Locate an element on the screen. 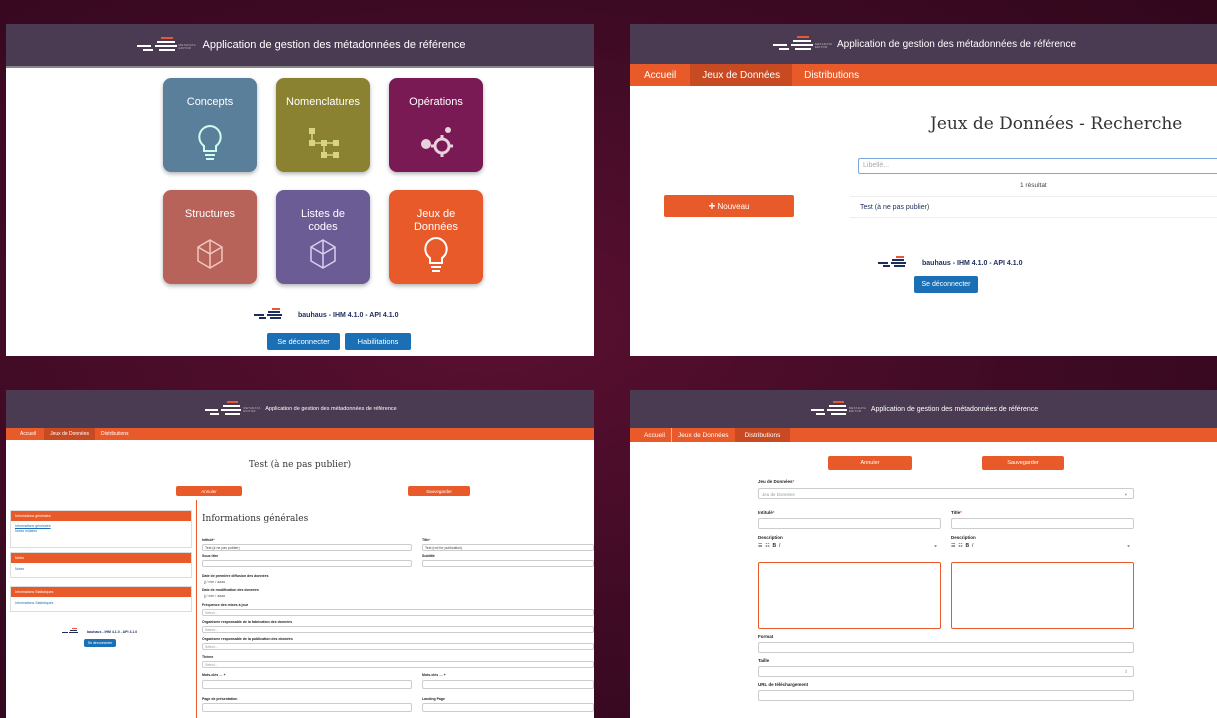 This screenshot has height=718, width=1217. side-link: Informations générales is located at coordinates (101, 524).